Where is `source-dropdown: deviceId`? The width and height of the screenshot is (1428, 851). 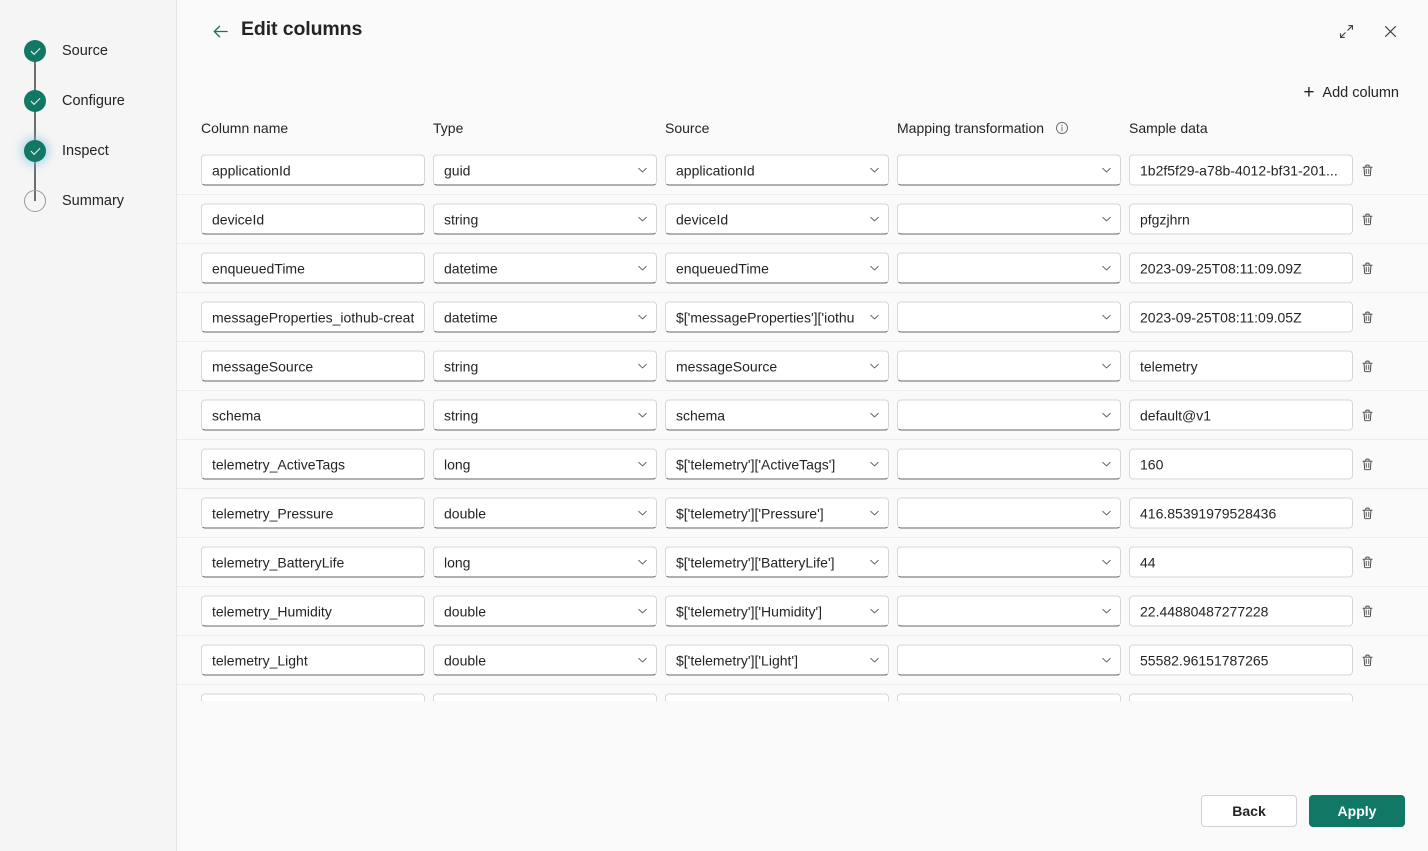
source-dropdown: deviceId is located at coordinates (777, 219).